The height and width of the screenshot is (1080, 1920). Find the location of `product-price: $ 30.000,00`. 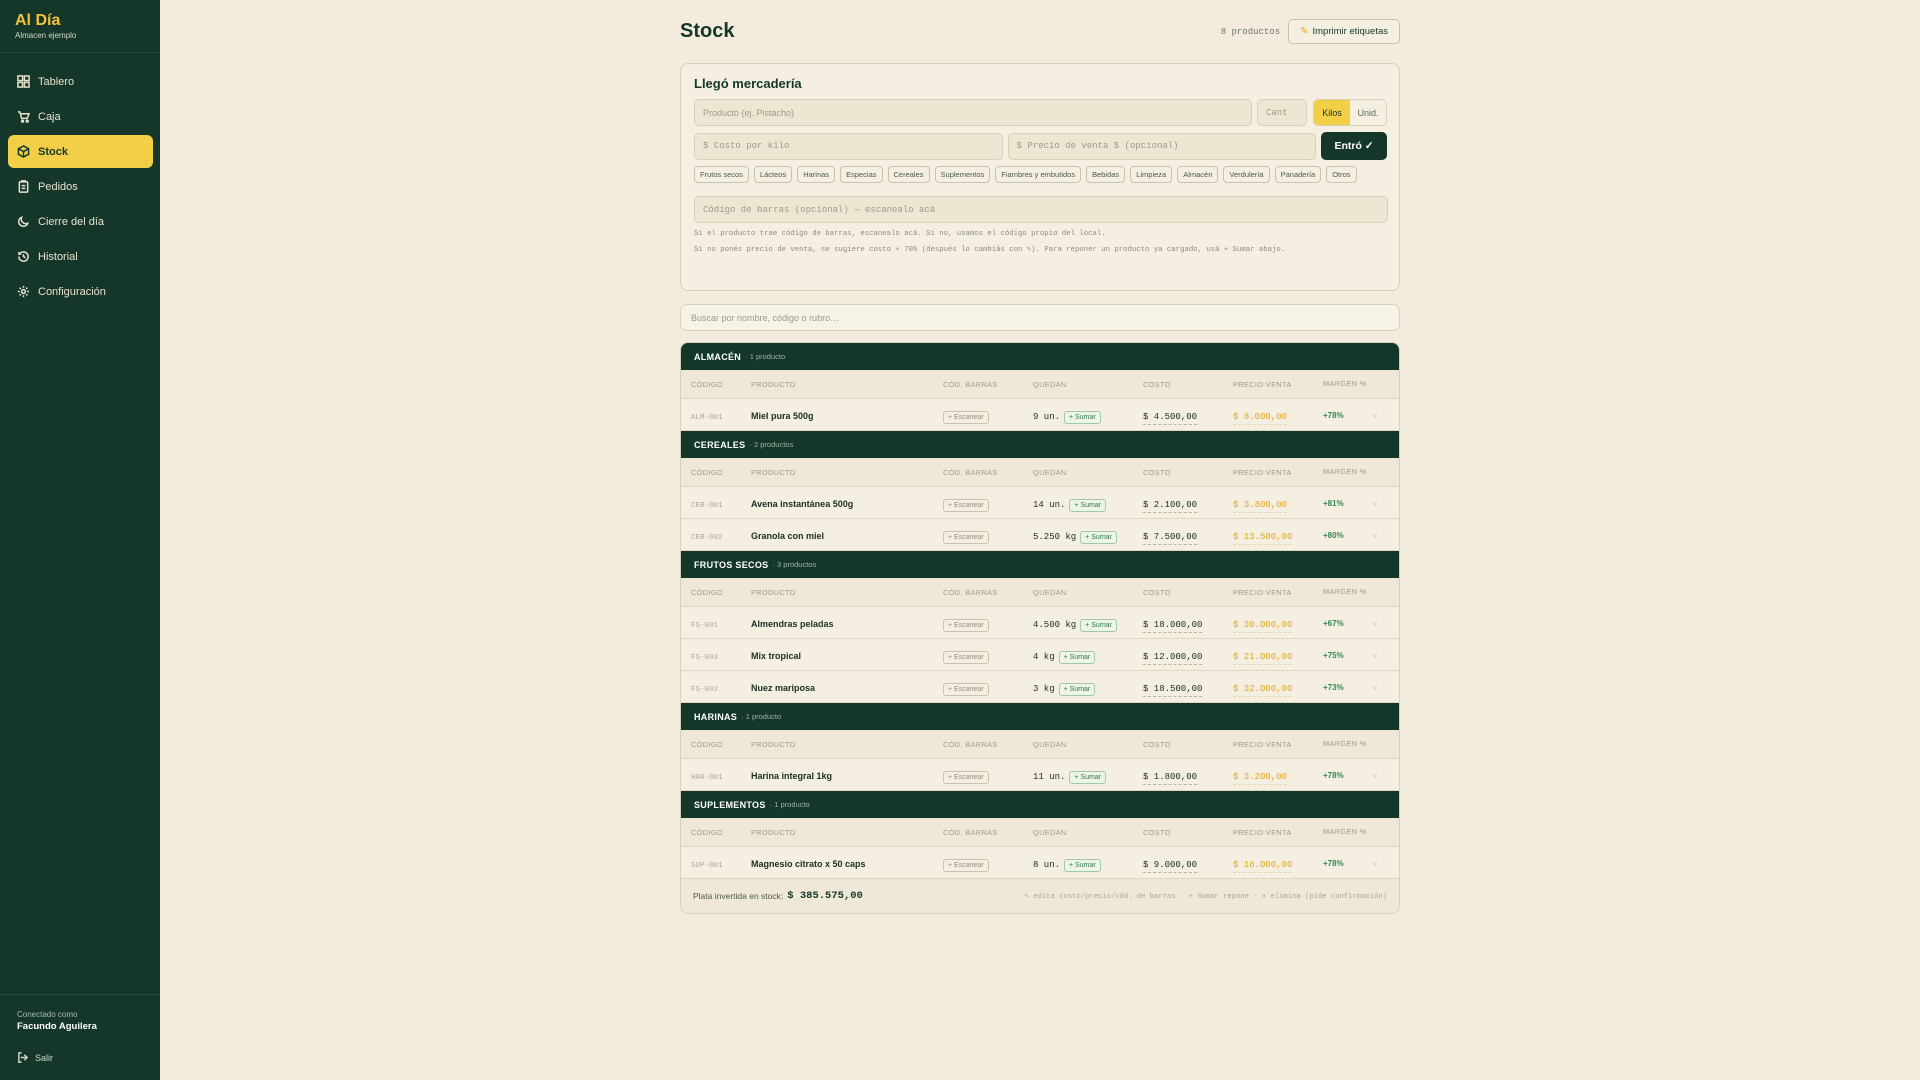

product-price: $ 30.000,00 is located at coordinates (1263, 626).